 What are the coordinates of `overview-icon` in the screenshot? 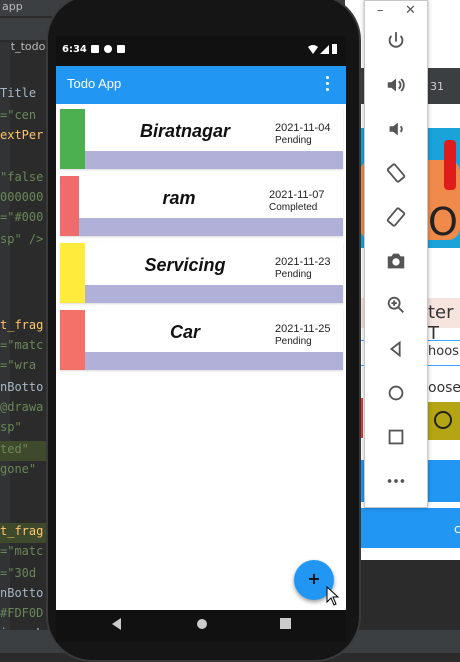 It's located at (396, 437).